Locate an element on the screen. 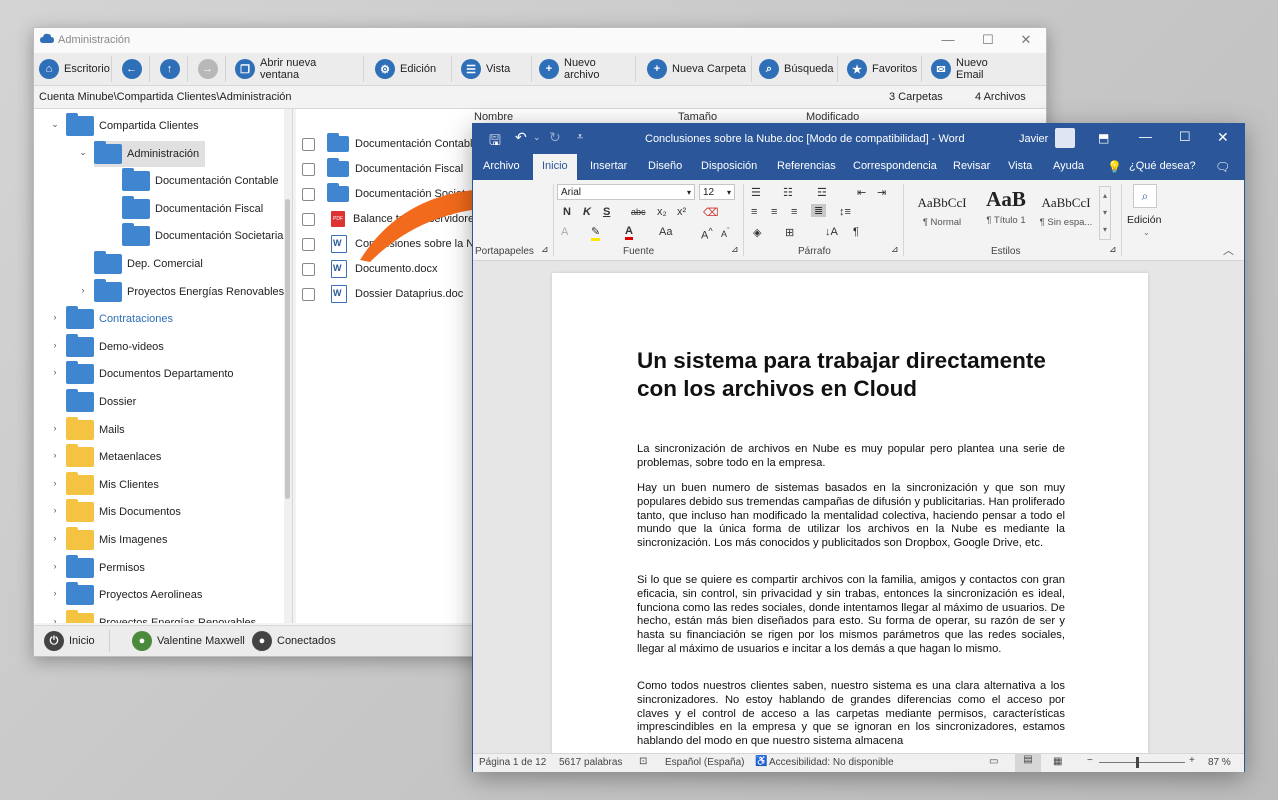  tree-item: Permisos is located at coordinates (105, 567).